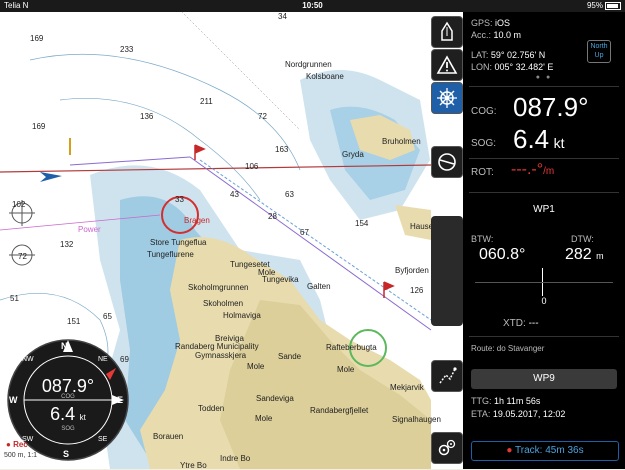 This screenshot has width=625, height=470. I want to click on page-dots: ● ●, so click(544, 77).